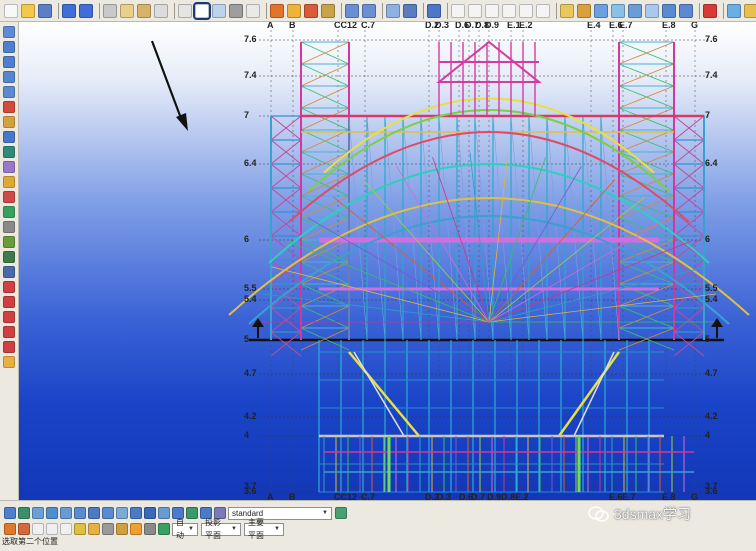 The height and width of the screenshot is (551, 756). I want to click on polygon-cut-icon, so click(9, 212).